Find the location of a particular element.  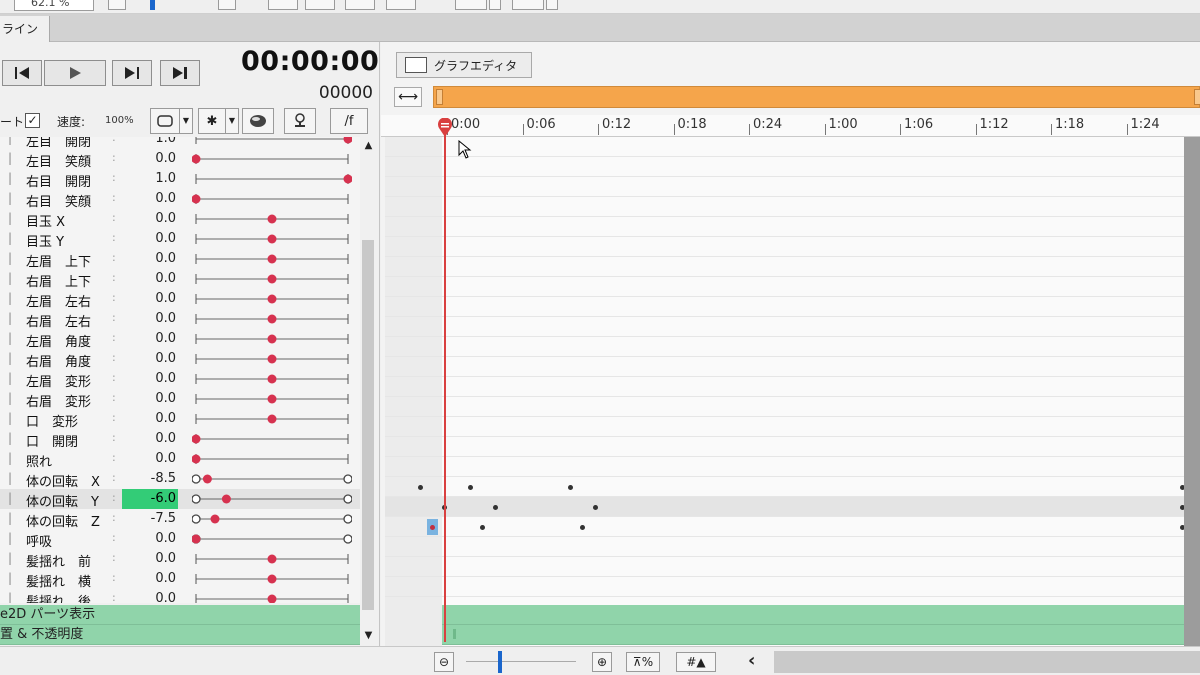

parameter-value-field: -8.5 is located at coordinates (150, 479).